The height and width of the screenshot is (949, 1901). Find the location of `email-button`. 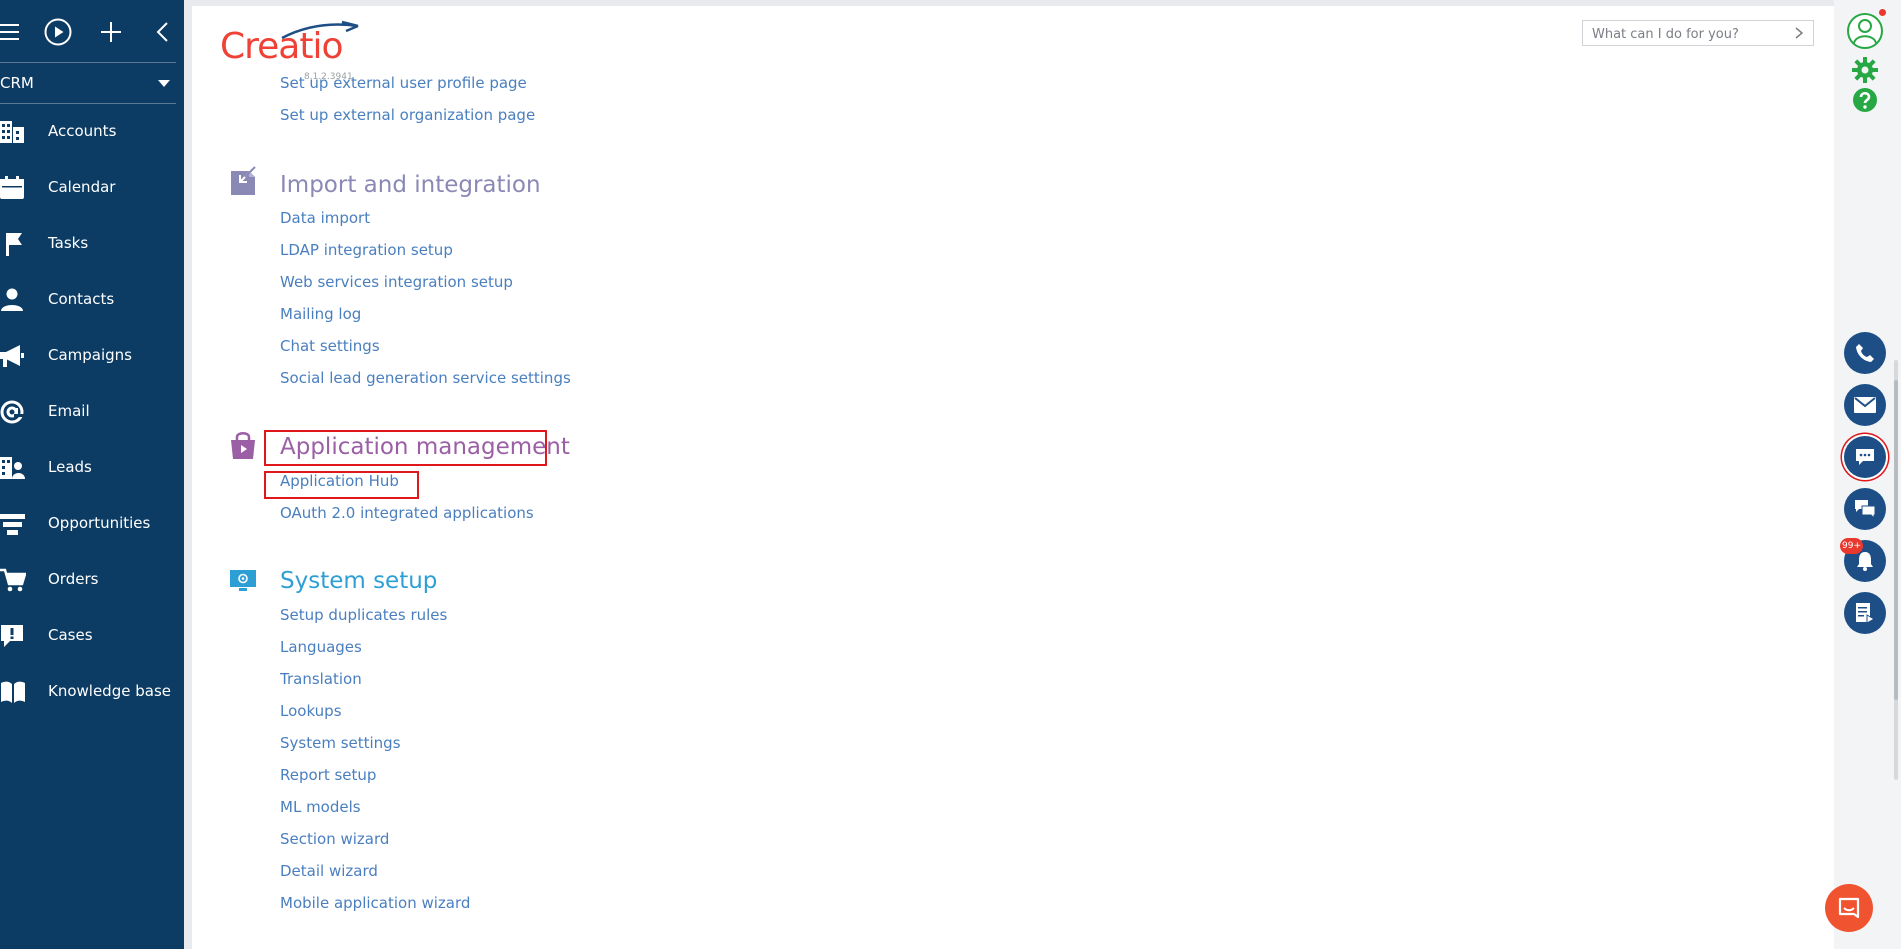

email-button is located at coordinates (1865, 405).